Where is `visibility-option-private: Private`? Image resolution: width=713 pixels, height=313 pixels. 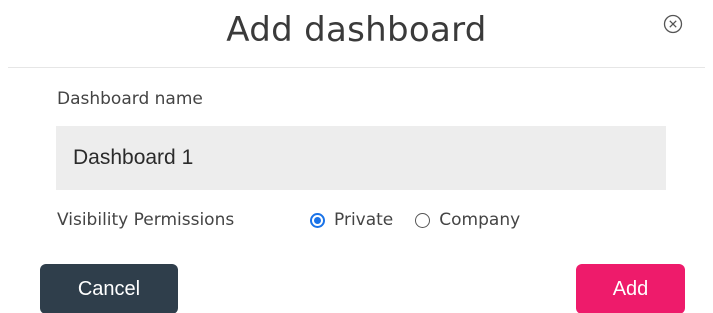
visibility-option-private: Private is located at coordinates (351, 220).